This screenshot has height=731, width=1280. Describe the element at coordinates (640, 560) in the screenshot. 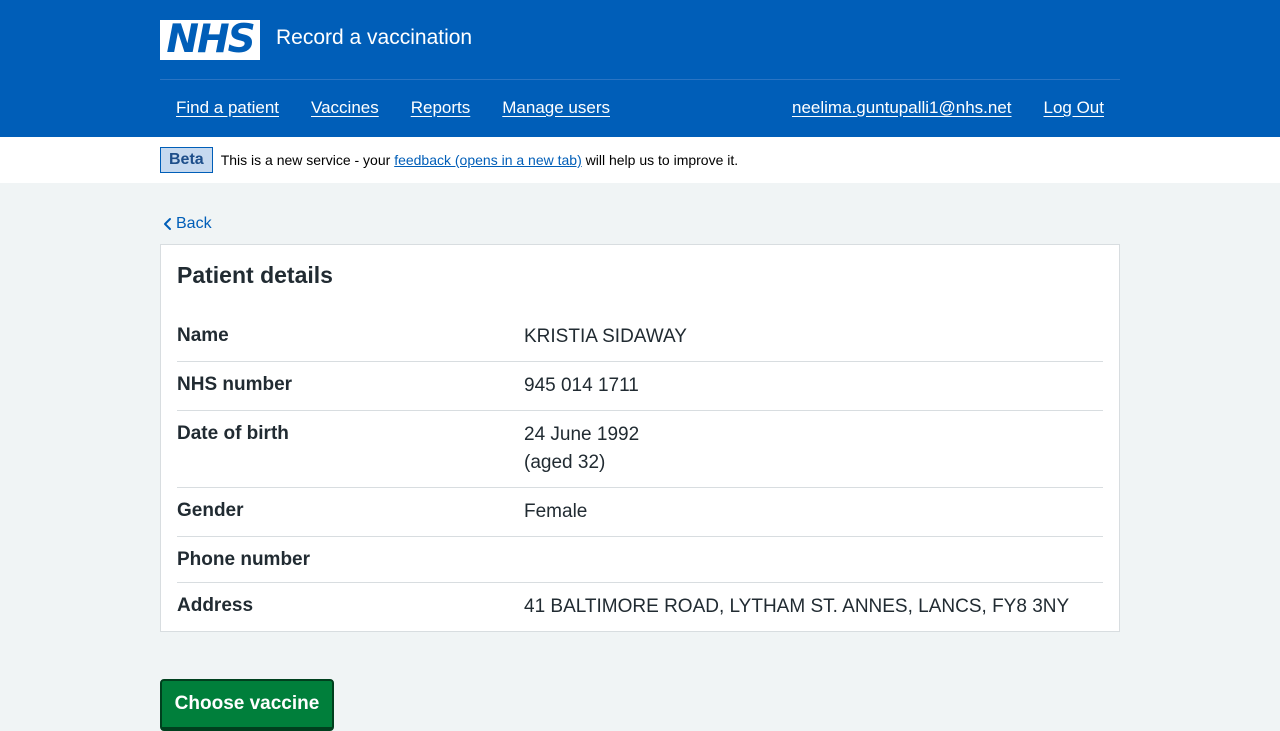

I see `summary-row-phone-number: Phone number` at that location.